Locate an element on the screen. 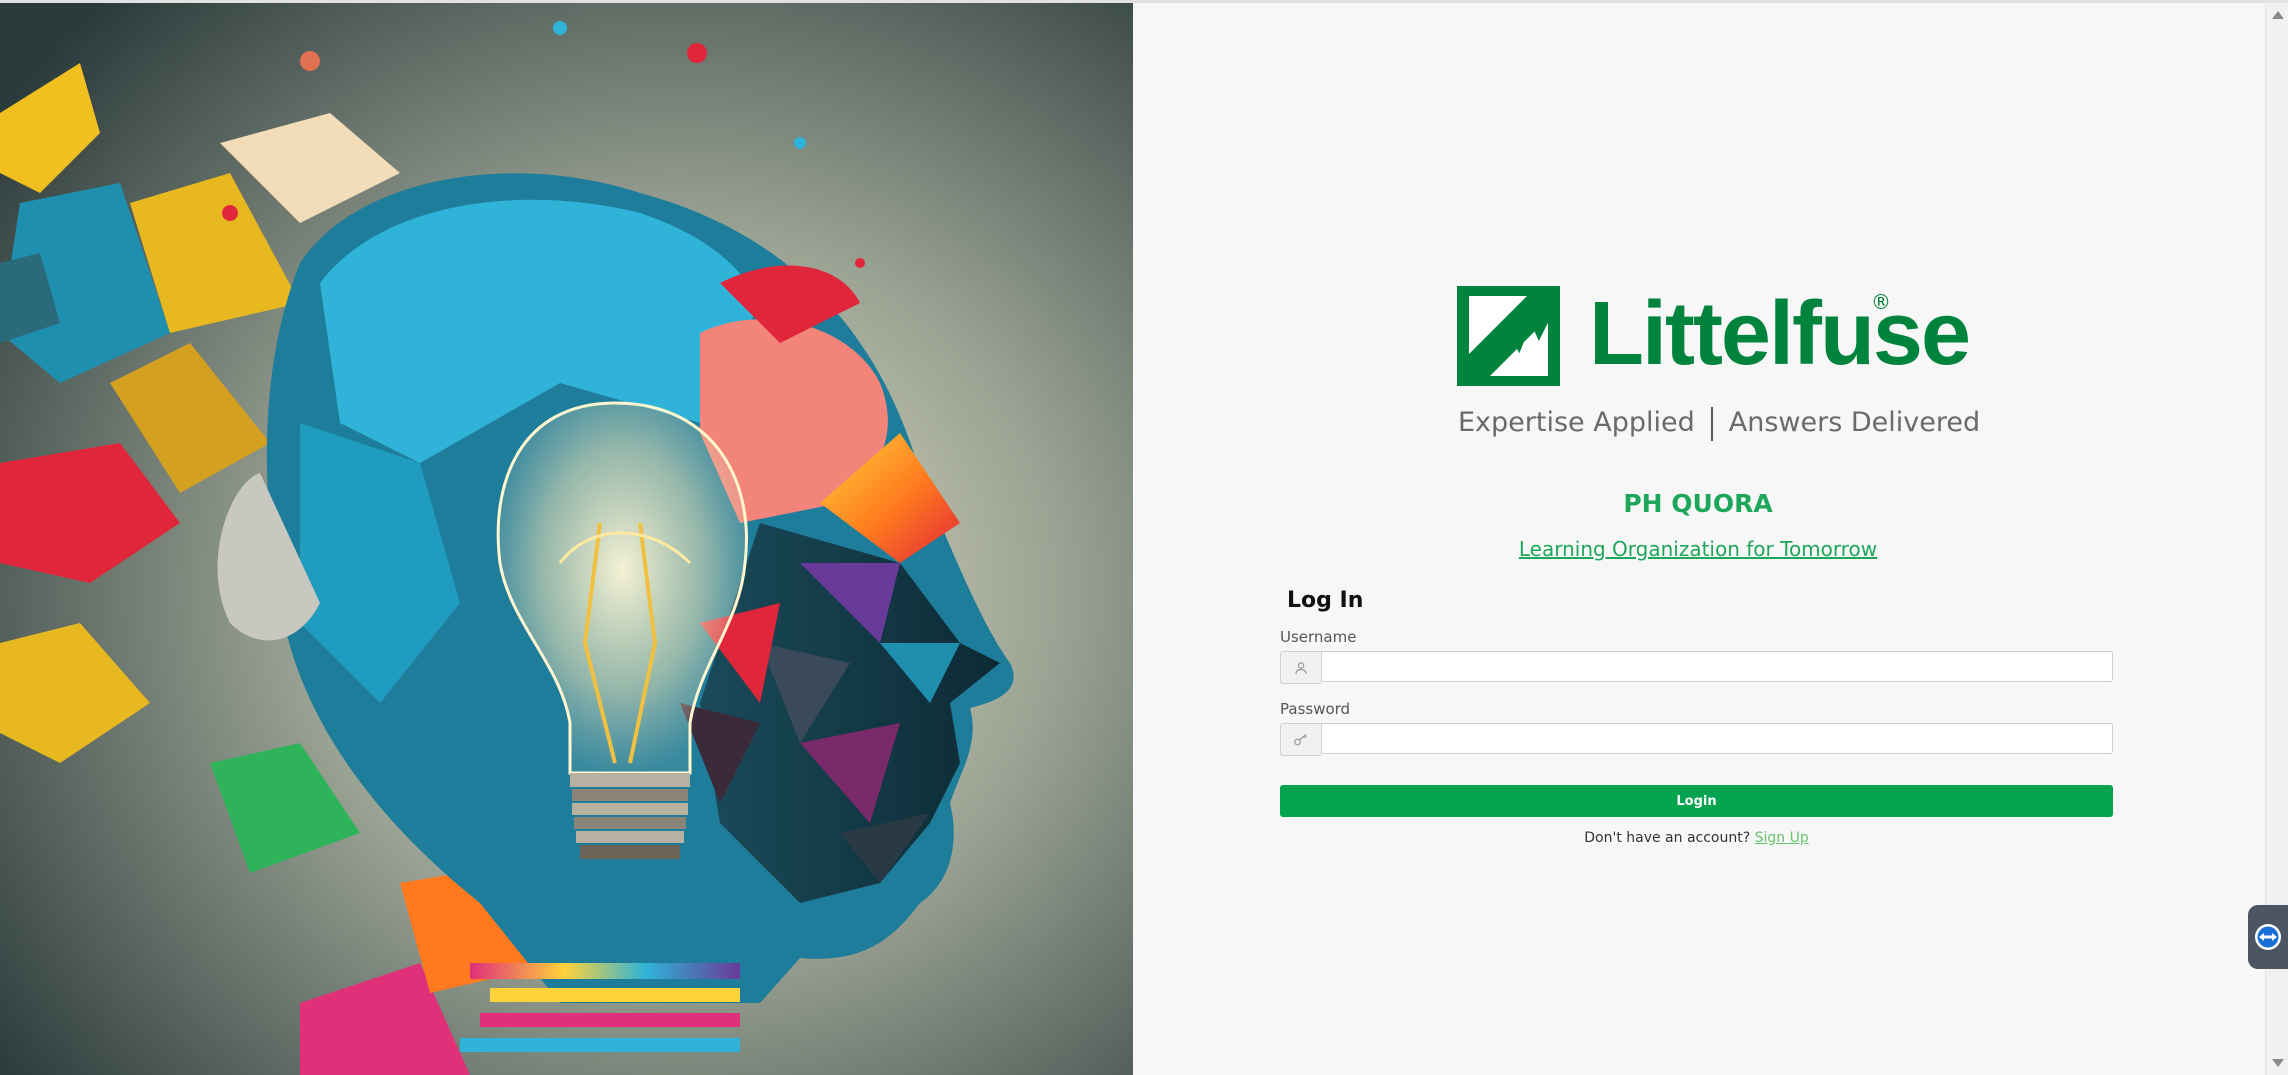  tagline-left: Expertise Applied is located at coordinates (1576, 422).